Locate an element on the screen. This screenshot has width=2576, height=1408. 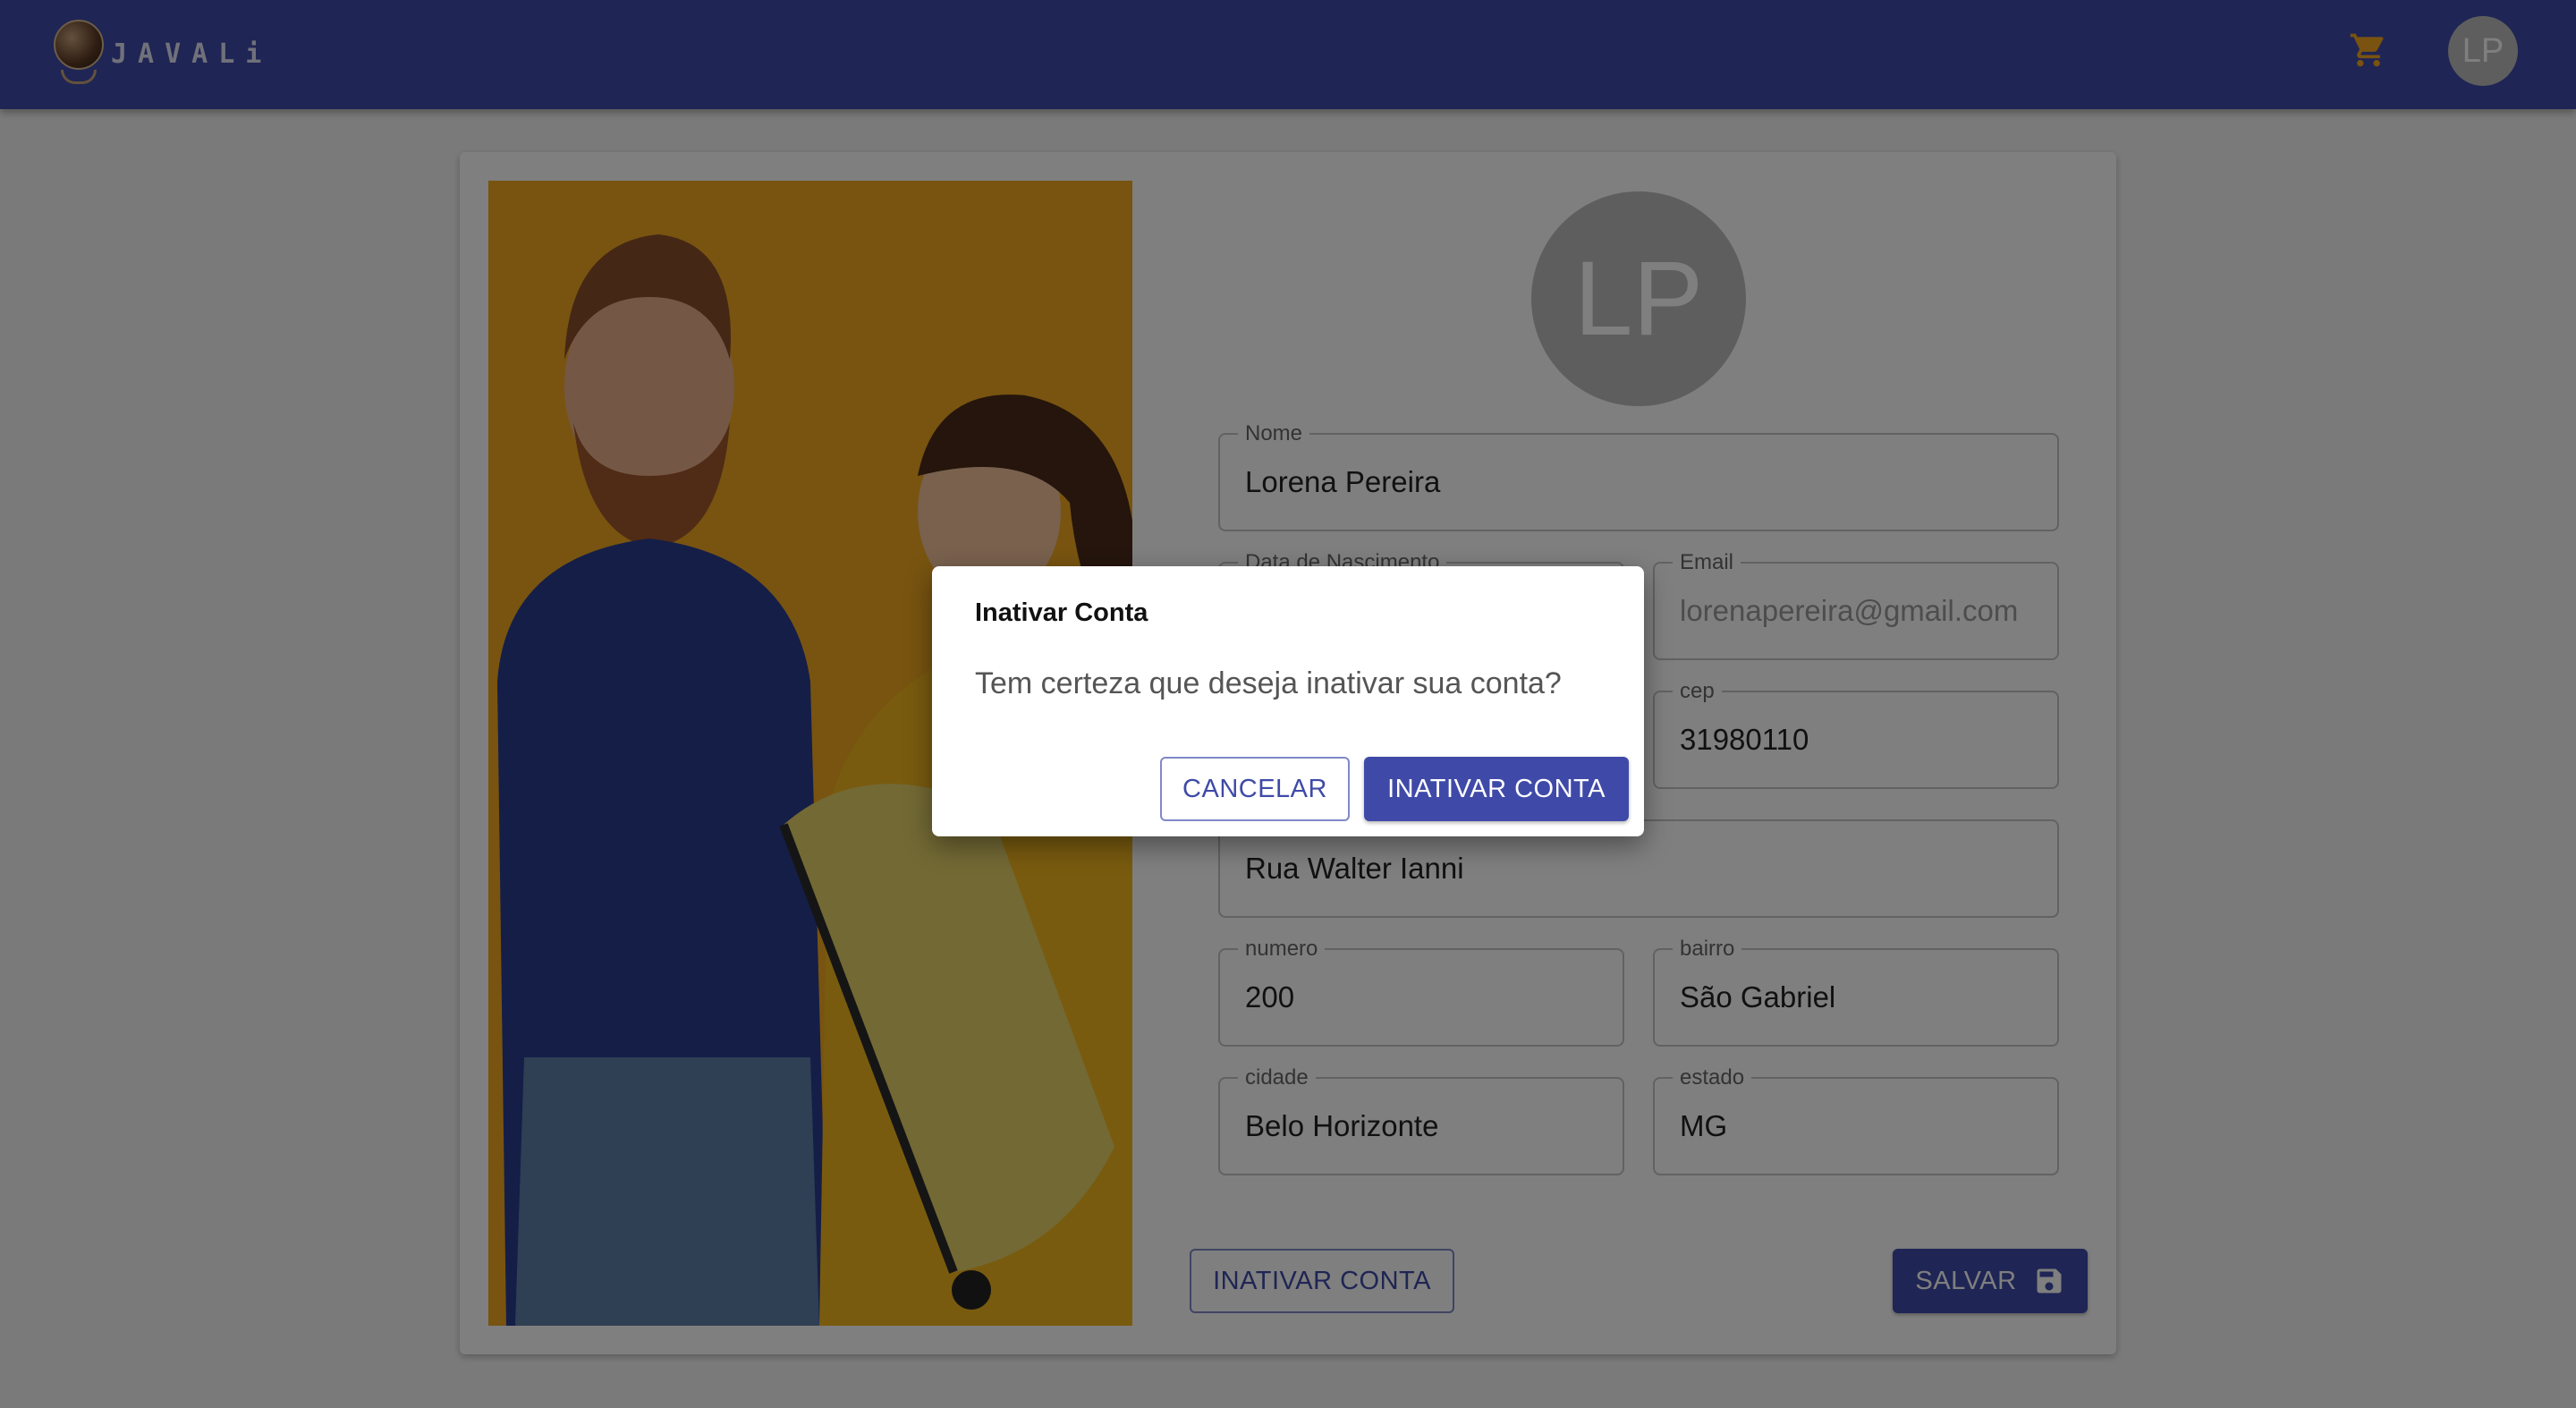
dialog-cancel-button: CANCELAR is located at coordinates (1255, 789).